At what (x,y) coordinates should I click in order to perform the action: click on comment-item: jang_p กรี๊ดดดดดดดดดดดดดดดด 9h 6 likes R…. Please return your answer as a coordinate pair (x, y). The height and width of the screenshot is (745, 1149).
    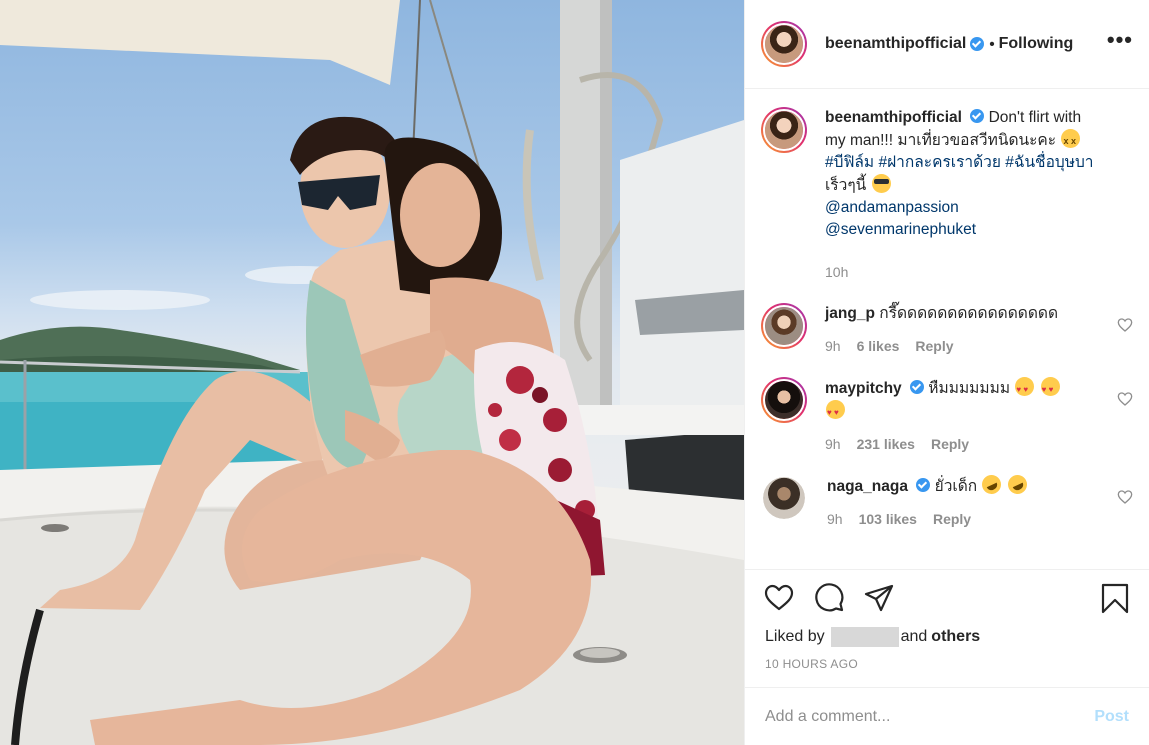
    Looking at the image, I should click on (947, 330).